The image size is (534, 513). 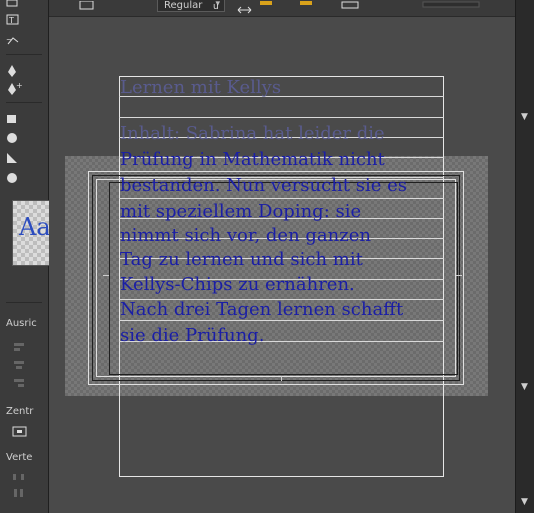 I want to click on underline-icon: u, so click(x=217, y=7).